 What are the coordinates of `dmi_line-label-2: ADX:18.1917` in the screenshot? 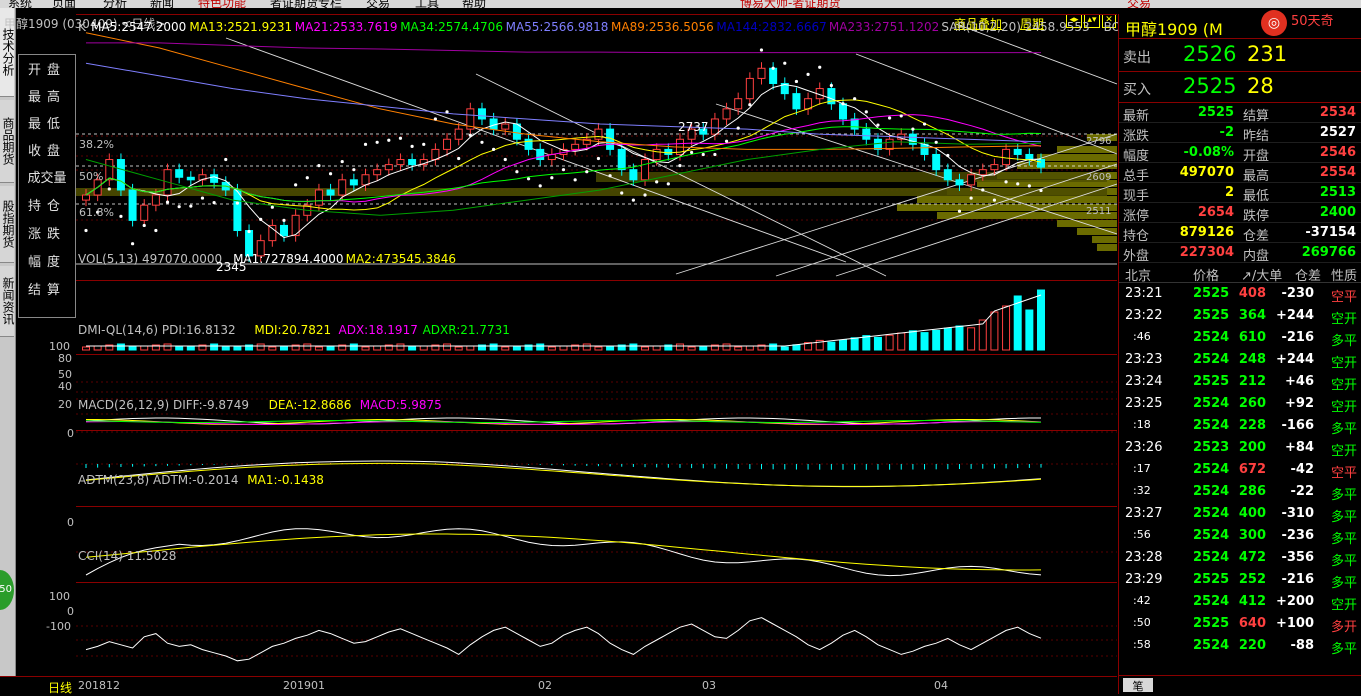 It's located at (378, 330).